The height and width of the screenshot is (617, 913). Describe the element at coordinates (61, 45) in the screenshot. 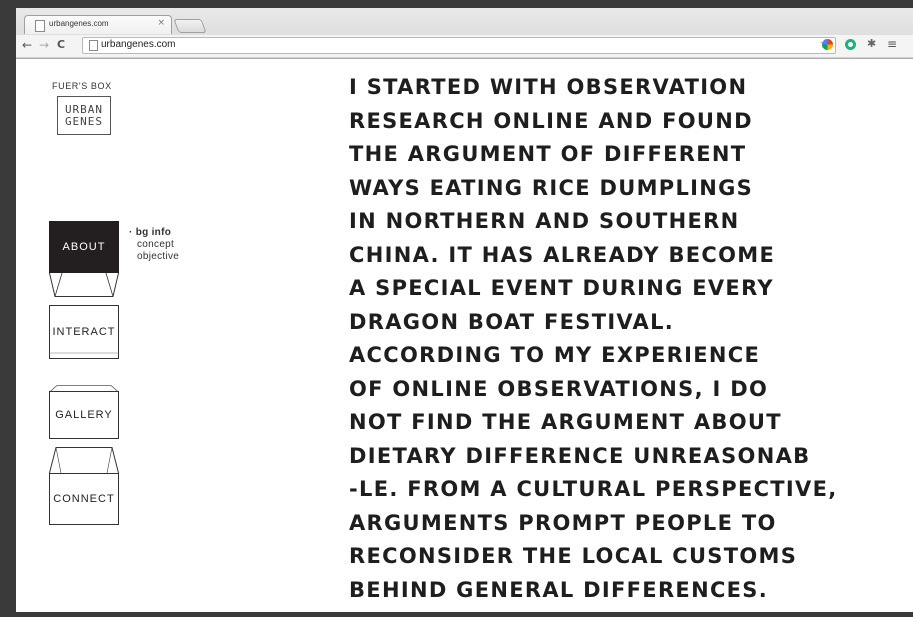

I see `reload-icon: C` at that location.